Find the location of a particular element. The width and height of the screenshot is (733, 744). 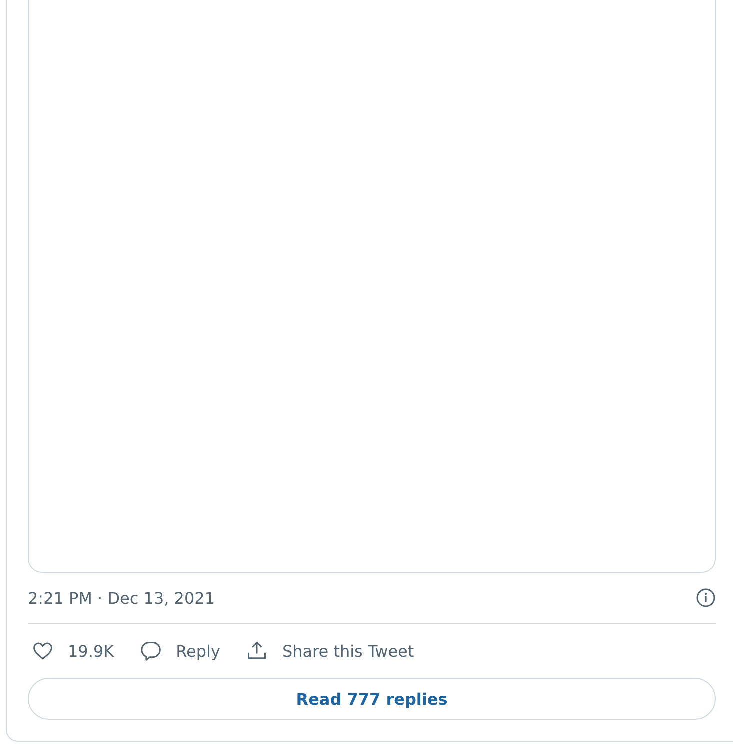

like-button: 19.9K is located at coordinates (73, 651).